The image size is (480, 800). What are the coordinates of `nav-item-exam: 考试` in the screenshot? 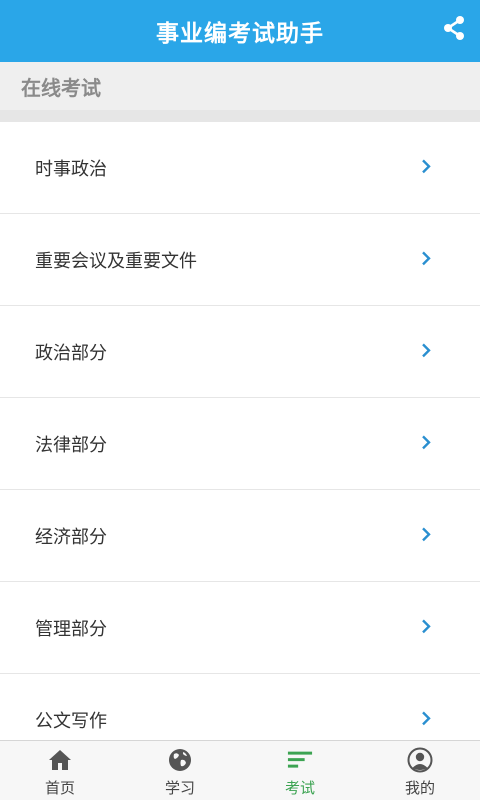 It's located at (300, 770).